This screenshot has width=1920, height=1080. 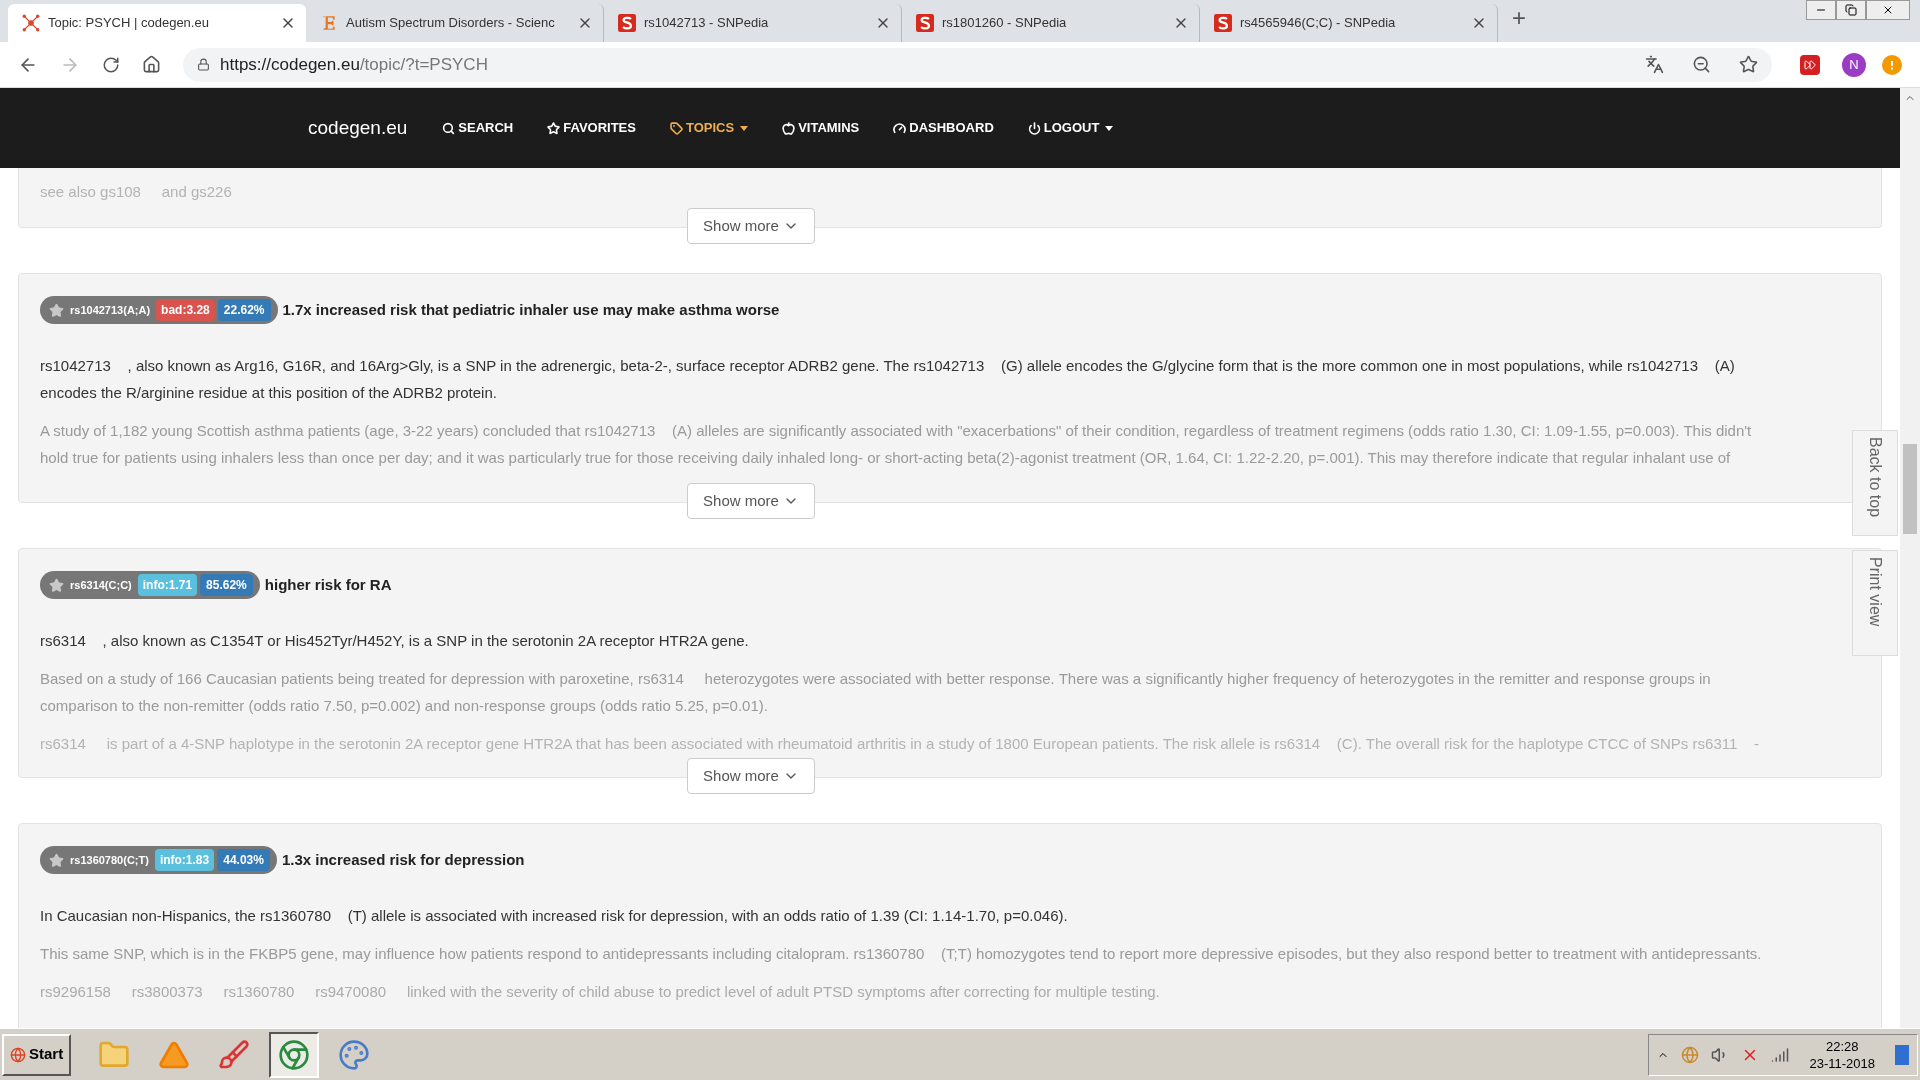 I want to click on url-text: https://codegen.eu/topic/?t=PSYCH, so click(x=354, y=64).